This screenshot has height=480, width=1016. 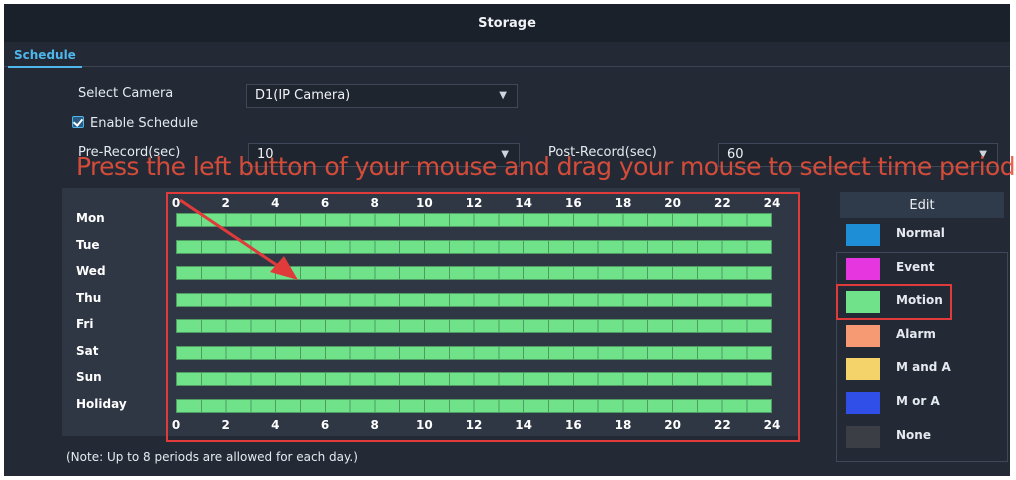 I want to click on legend-label: None, so click(x=913, y=434).